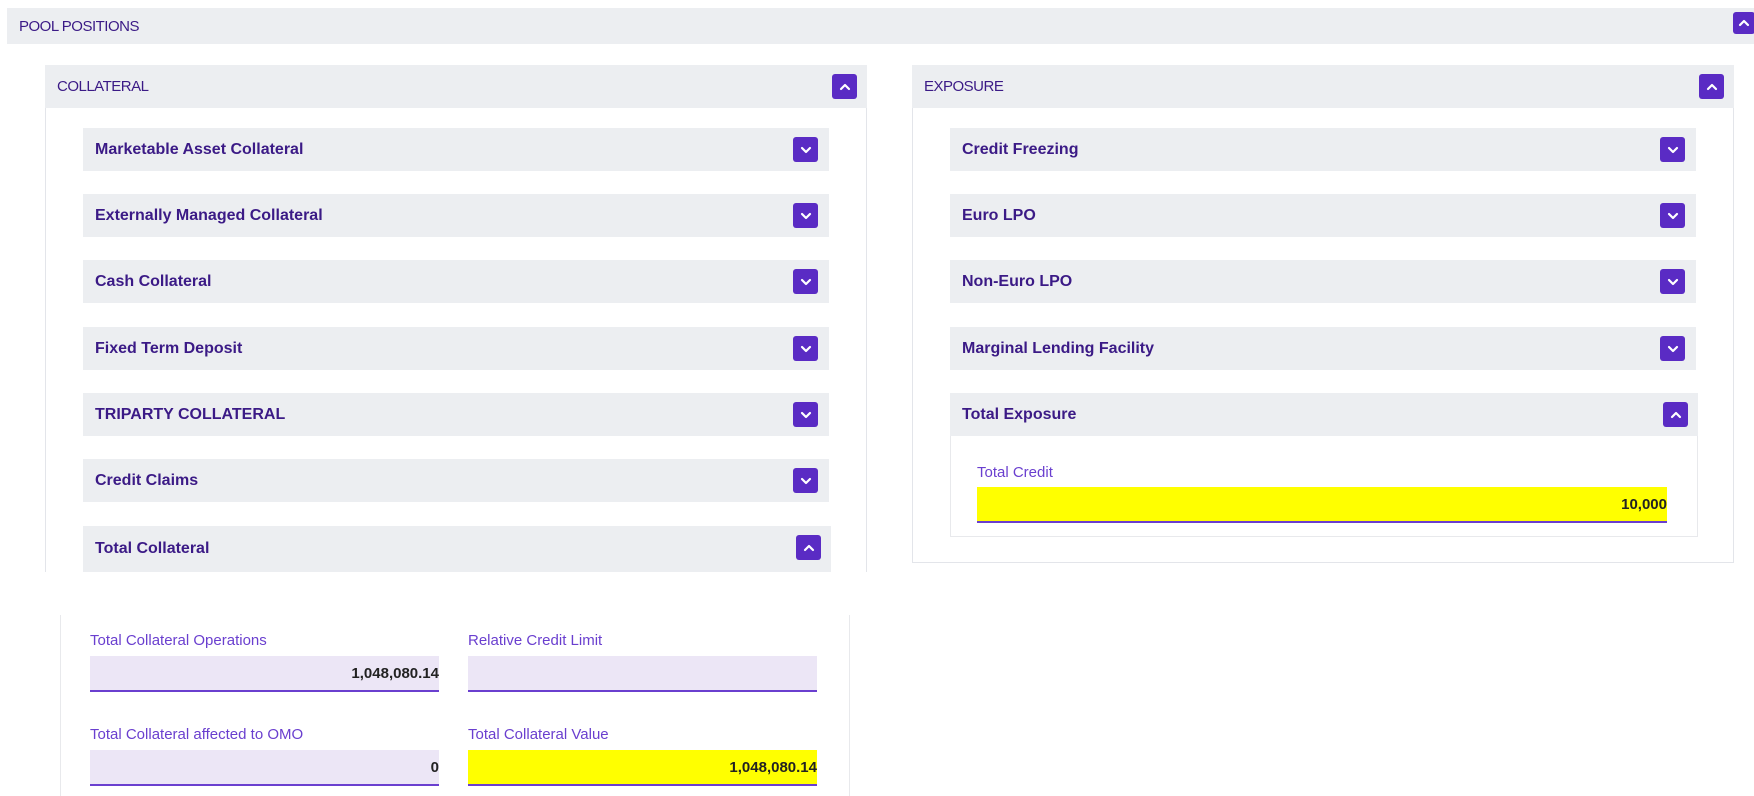 Image resolution: width=1754 pixels, height=796 pixels. I want to click on total-collateral-value-label: Total Collateral Value, so click(538, 734).